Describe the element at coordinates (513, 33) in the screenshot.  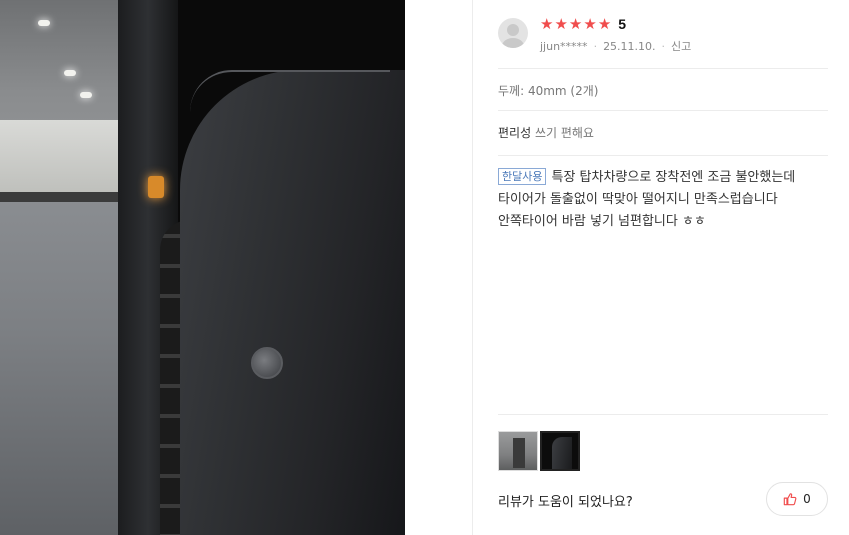
I see `avatar` at that location.